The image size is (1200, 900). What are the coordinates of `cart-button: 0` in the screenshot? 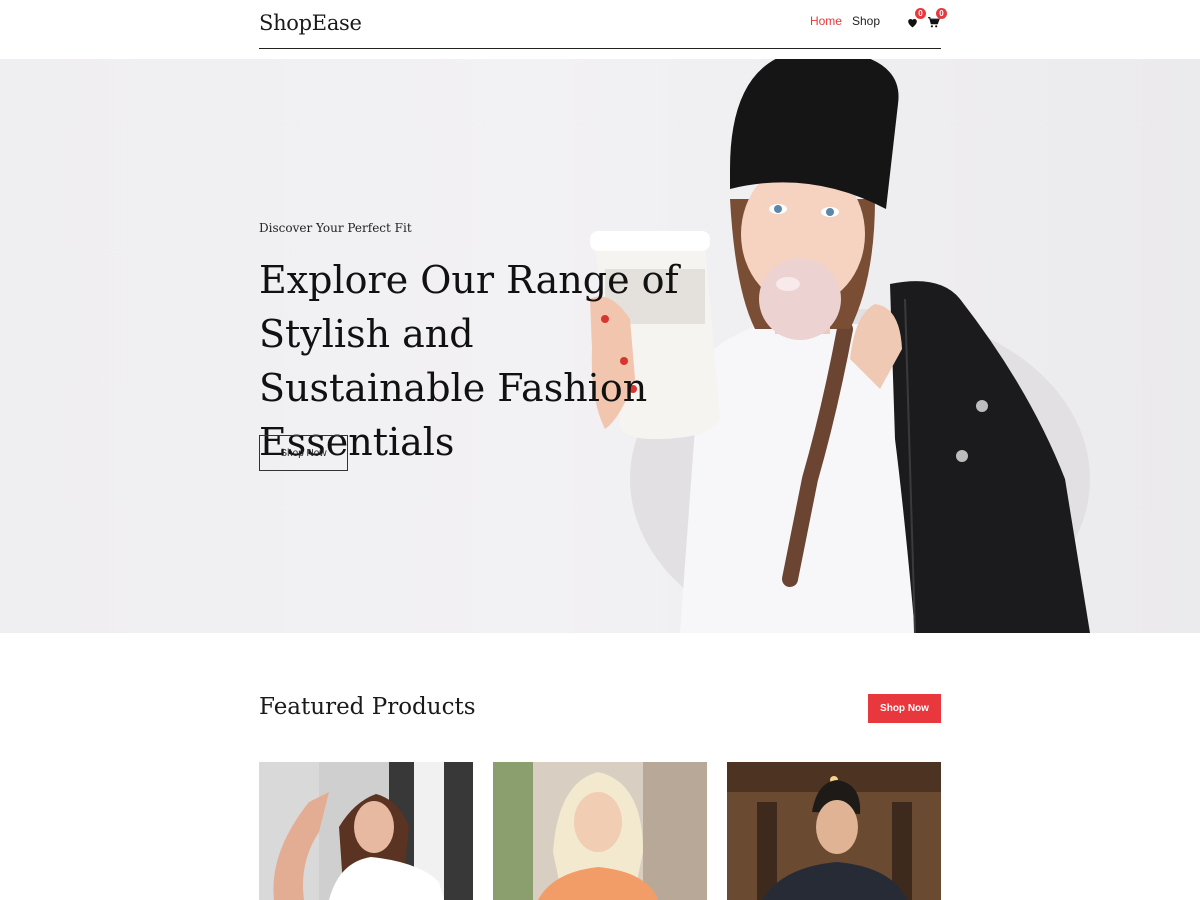 It's located at (937, 18).